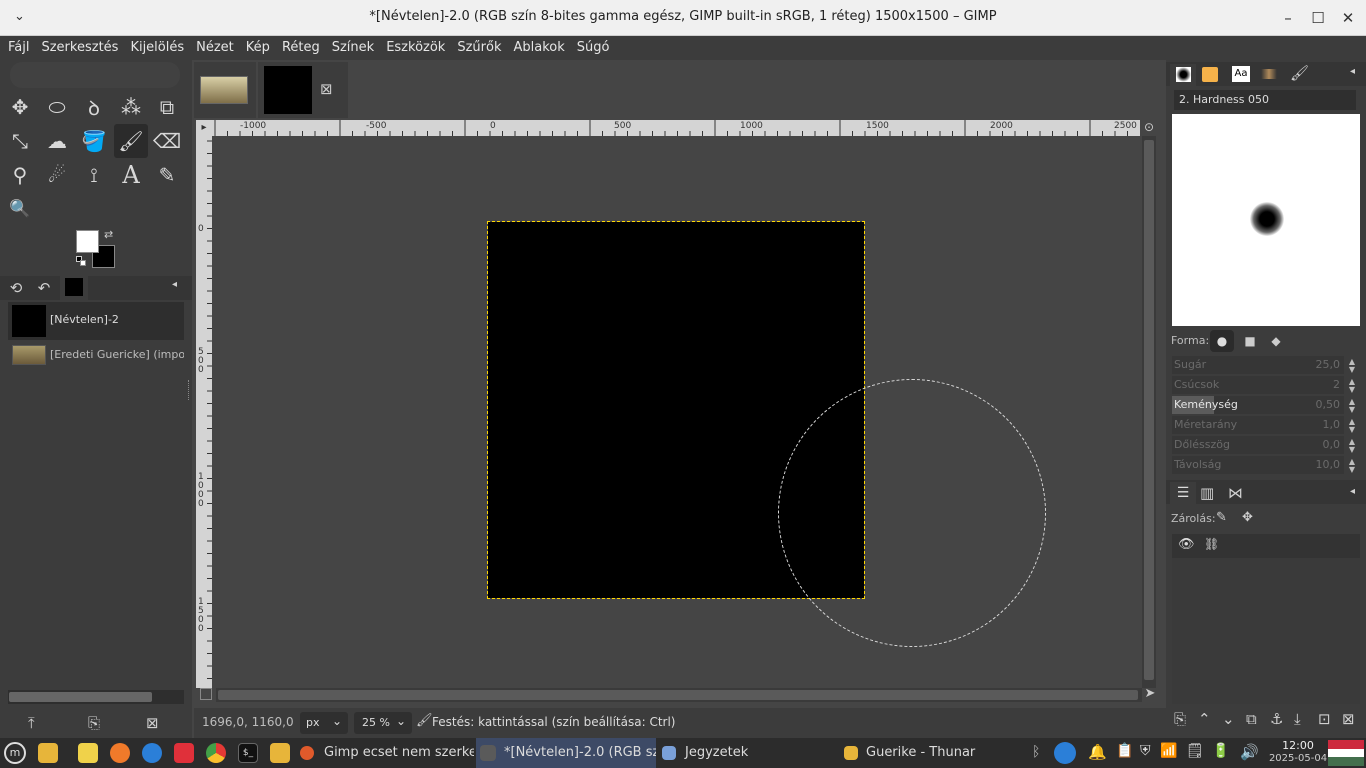 This screenshot has height=768, width=1366. What do you see at coordinates (20, 141) in the screenshot?
I see `transform-icon: ⤡` at bounding box center [20, 141].